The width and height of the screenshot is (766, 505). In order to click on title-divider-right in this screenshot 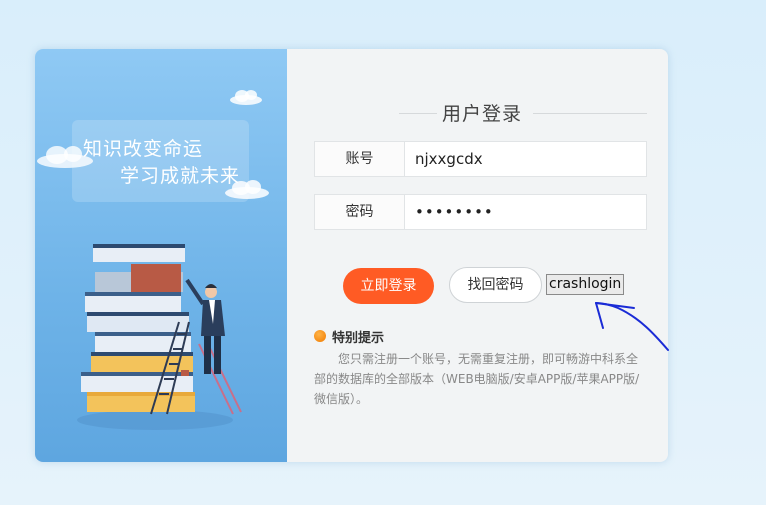, I will do `click(590, 113)`.